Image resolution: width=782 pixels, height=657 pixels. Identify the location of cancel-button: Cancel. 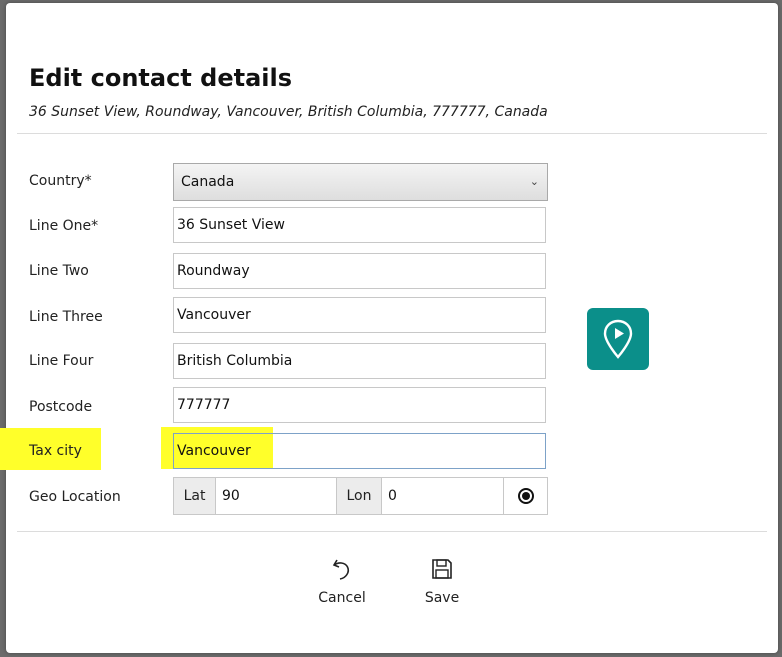
(342, 581).